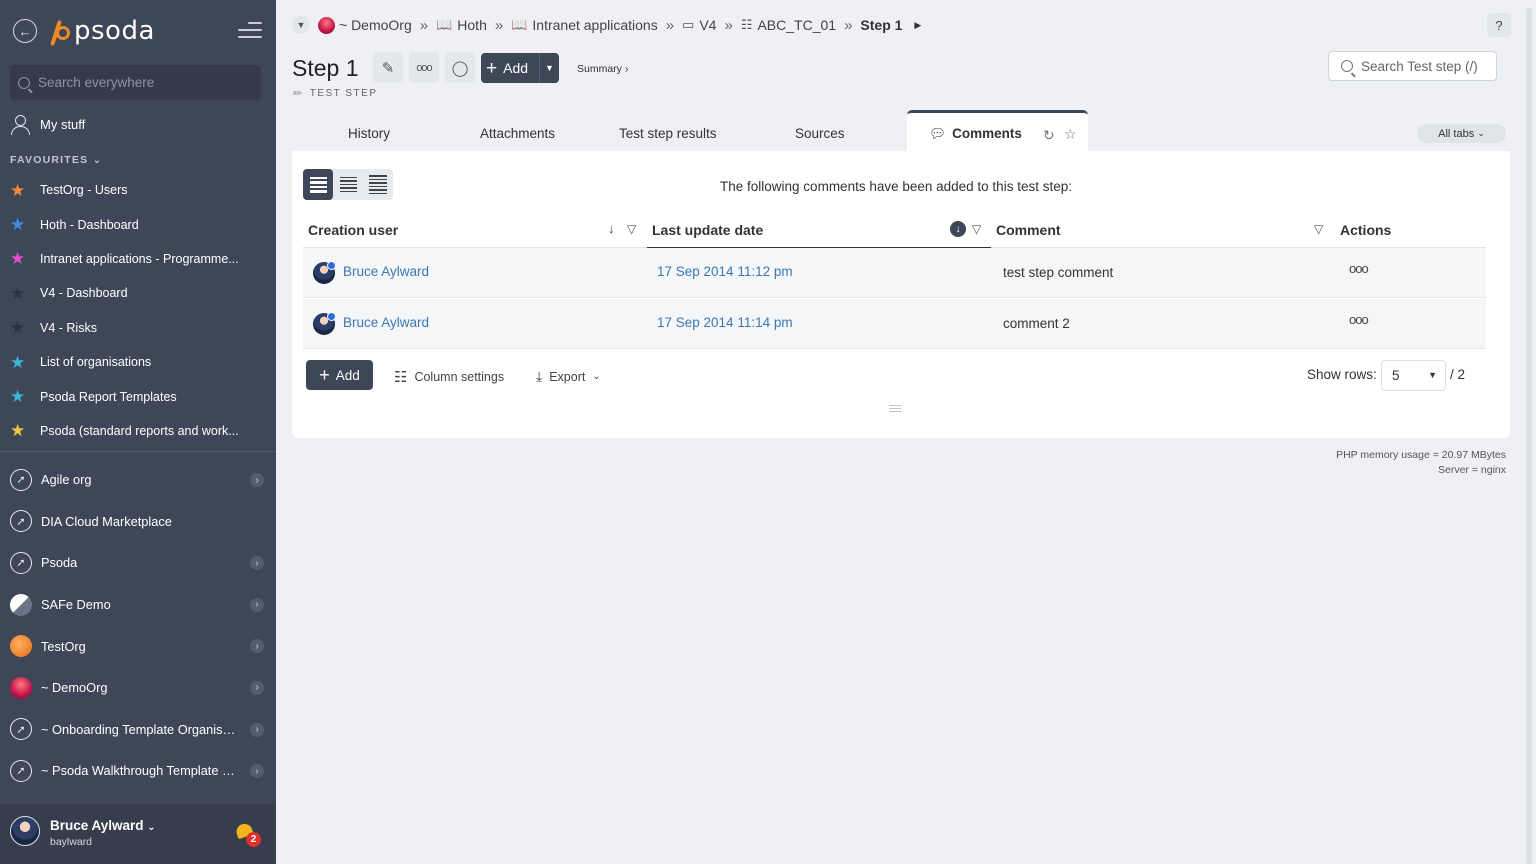 The width and height of the screenshot is (1536, 864). I want to click on my-stuff-link: My stuff, so click(48, 124).